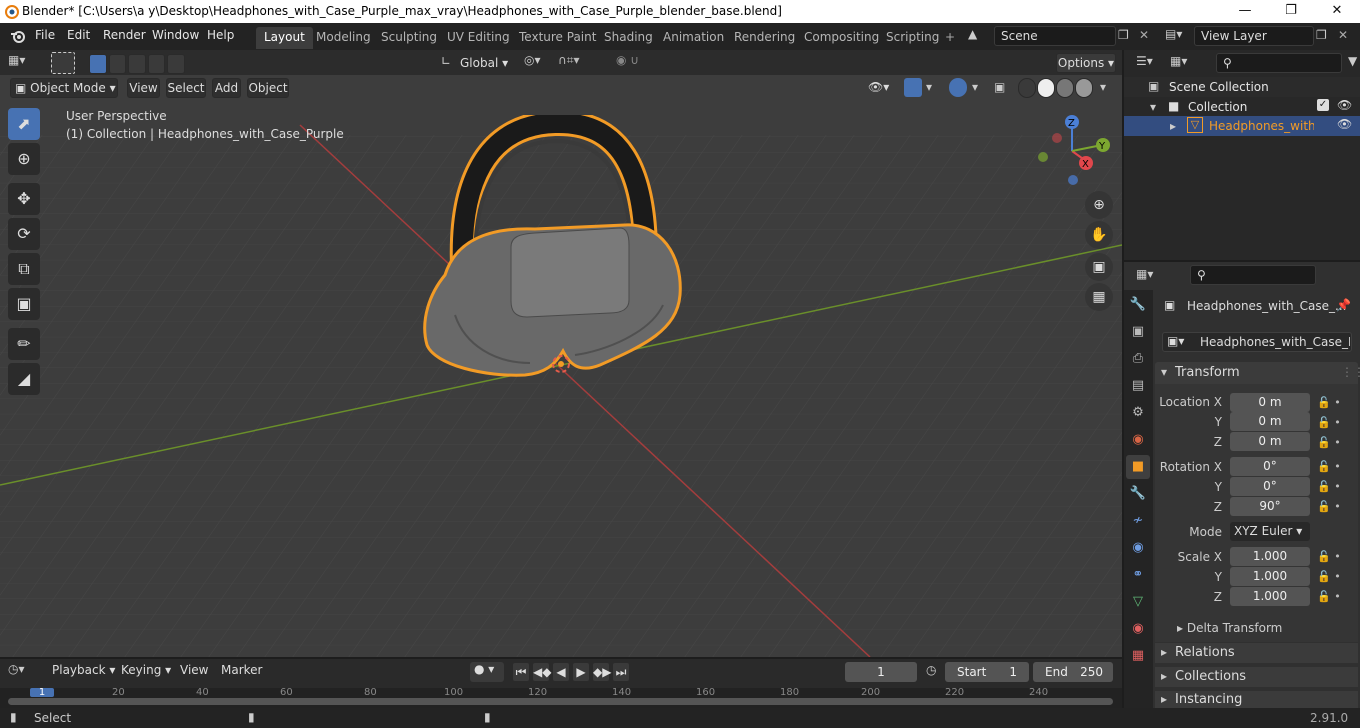  I want to click on expand-arrow-icon: ▾, so click(1153, 107).